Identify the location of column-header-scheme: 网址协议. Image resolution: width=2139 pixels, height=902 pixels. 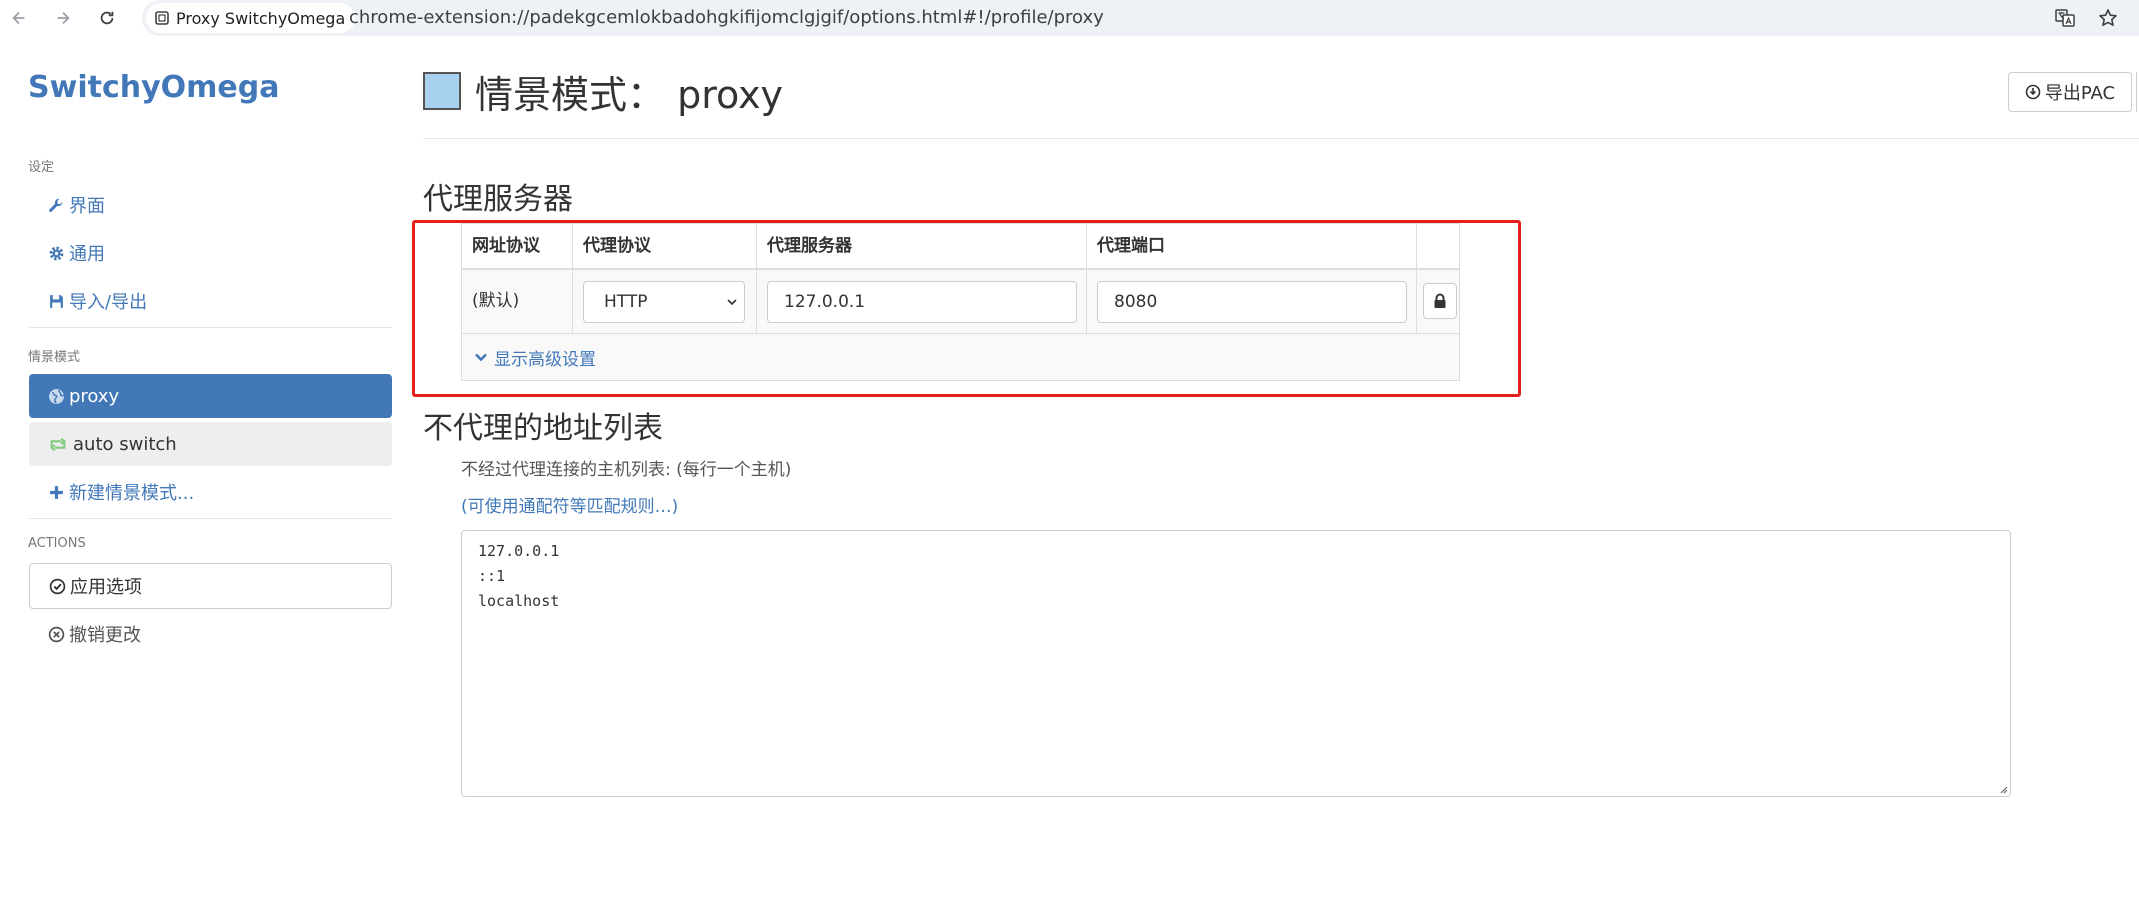
(517, 246).